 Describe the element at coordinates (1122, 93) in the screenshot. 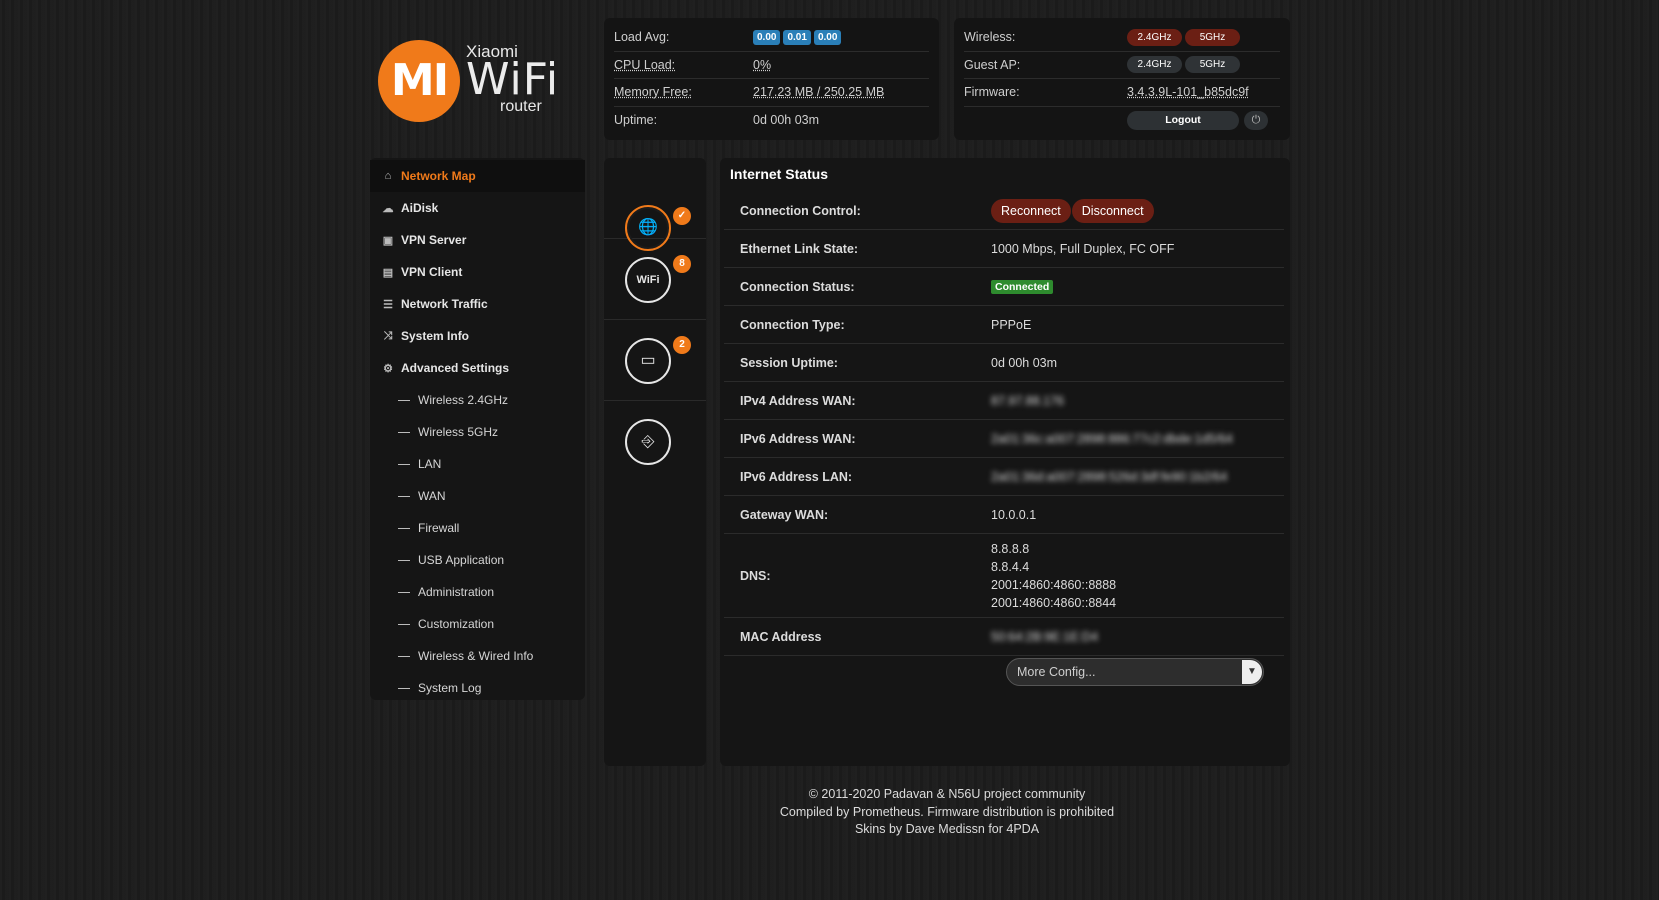

I see `firmware-row: Firmware: 3.4.3.9L-101_b85dc9f` at that location.